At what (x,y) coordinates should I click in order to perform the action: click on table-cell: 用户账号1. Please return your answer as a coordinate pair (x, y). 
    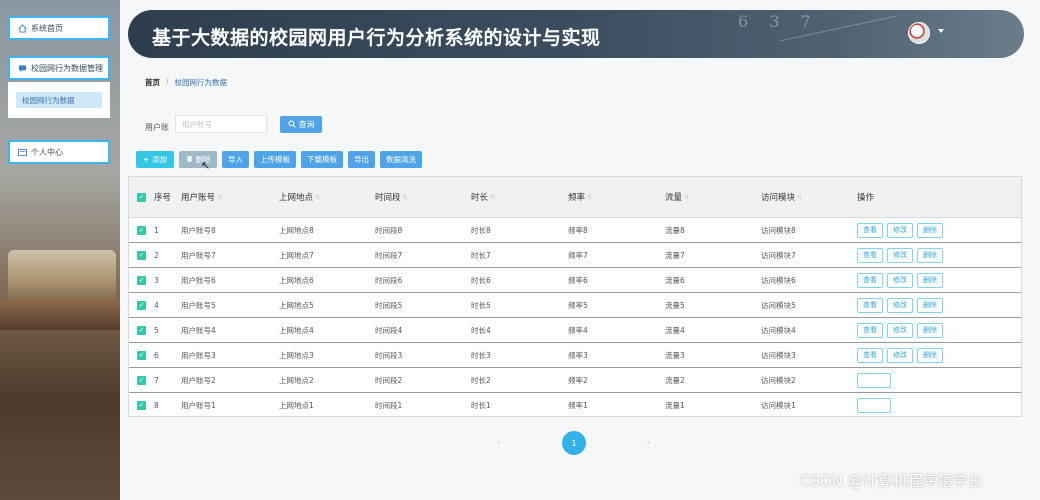
    Looking at the image, I should click on (198, 405).